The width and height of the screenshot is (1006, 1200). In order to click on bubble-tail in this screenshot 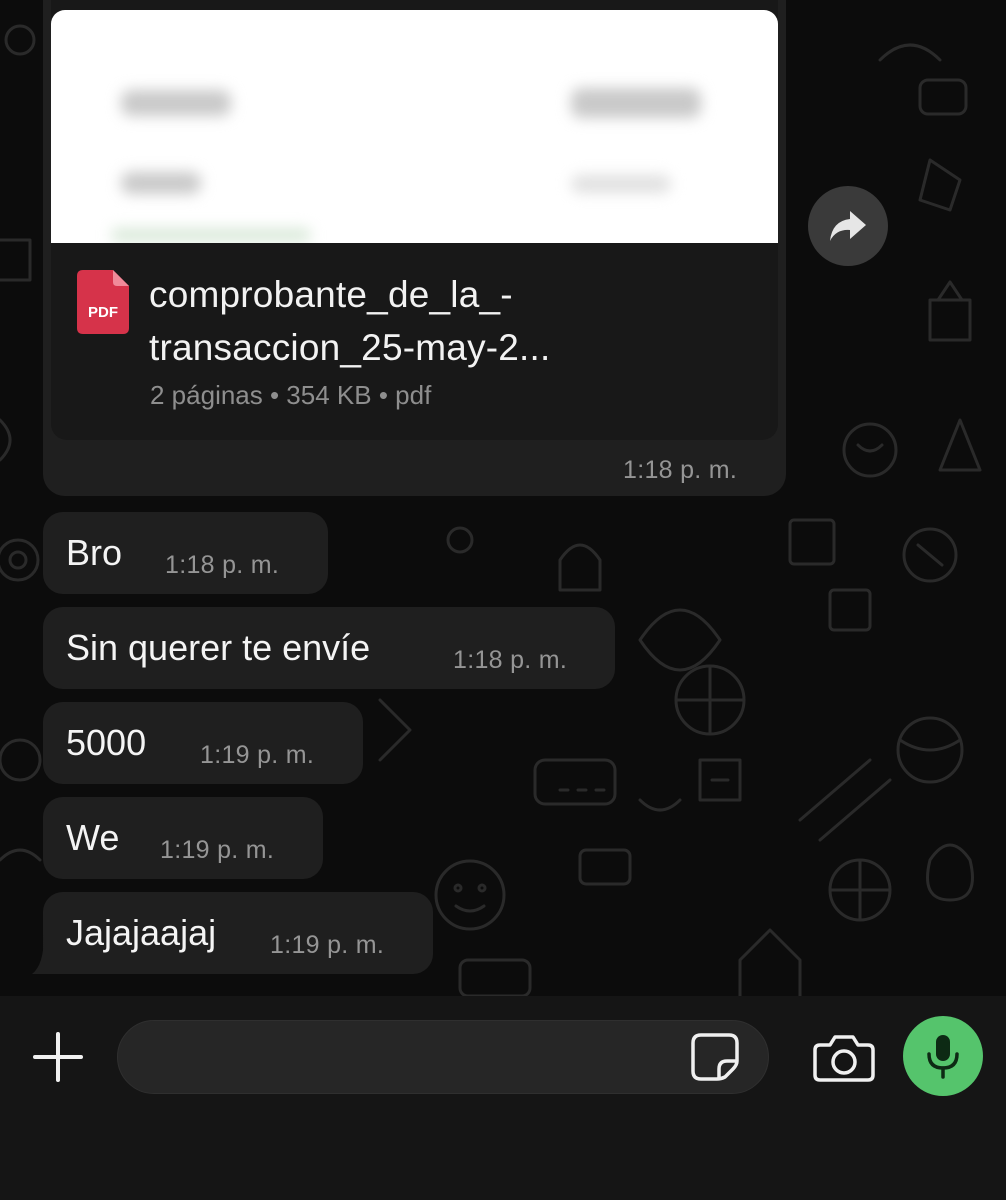, I will do `click(43, 954)`.